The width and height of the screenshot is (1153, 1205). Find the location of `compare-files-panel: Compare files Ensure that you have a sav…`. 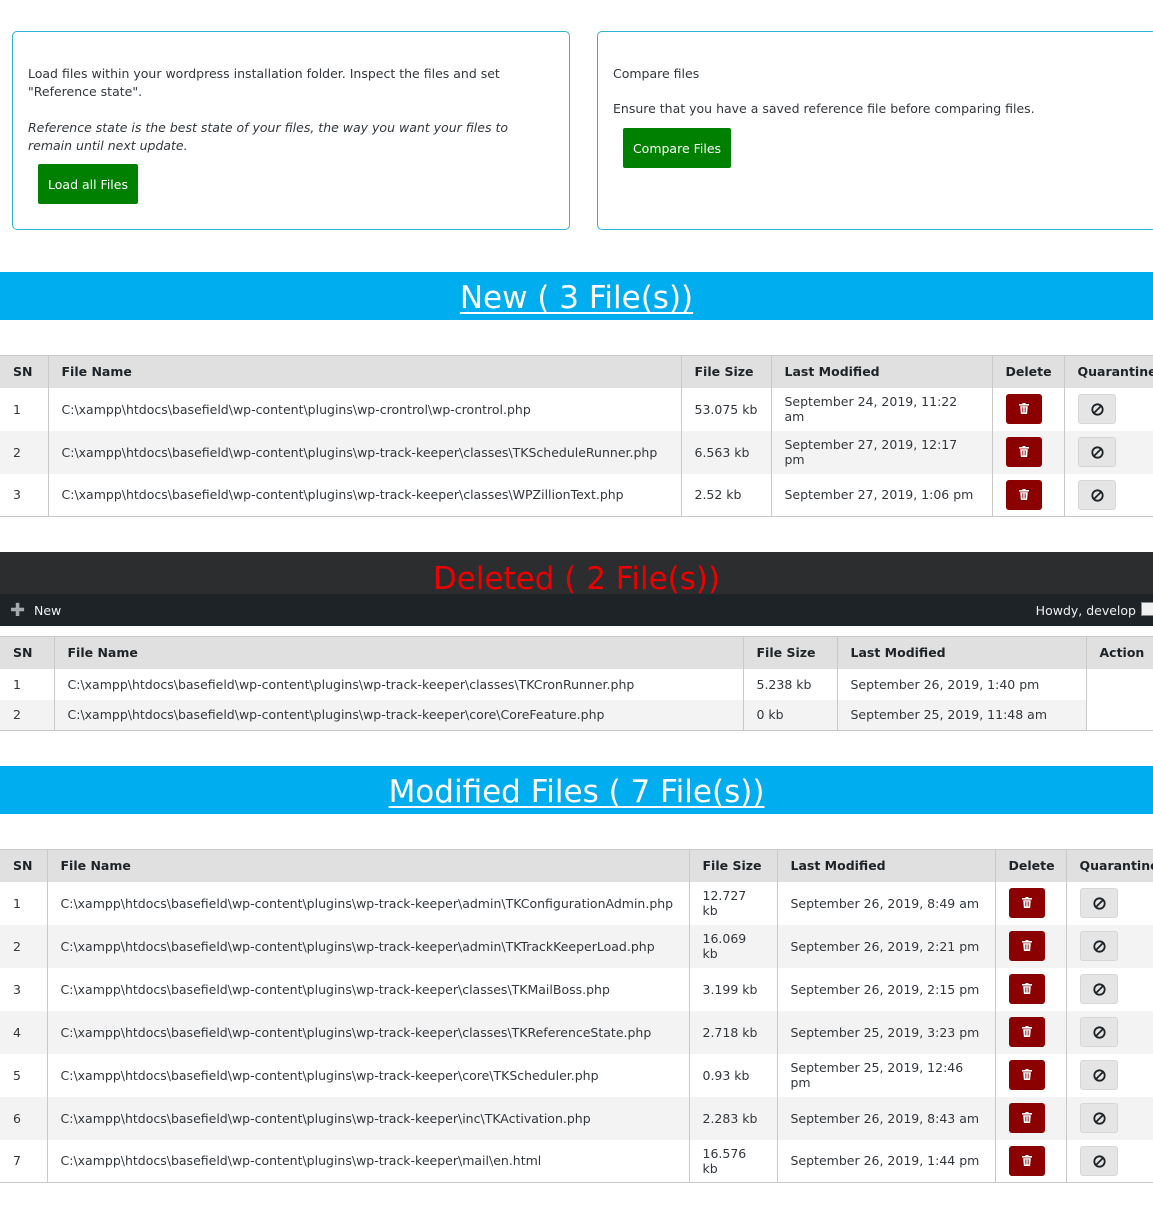

compare-files-panel: Compare files Ensure that you have a sav… is located at coordinates (875, 130).